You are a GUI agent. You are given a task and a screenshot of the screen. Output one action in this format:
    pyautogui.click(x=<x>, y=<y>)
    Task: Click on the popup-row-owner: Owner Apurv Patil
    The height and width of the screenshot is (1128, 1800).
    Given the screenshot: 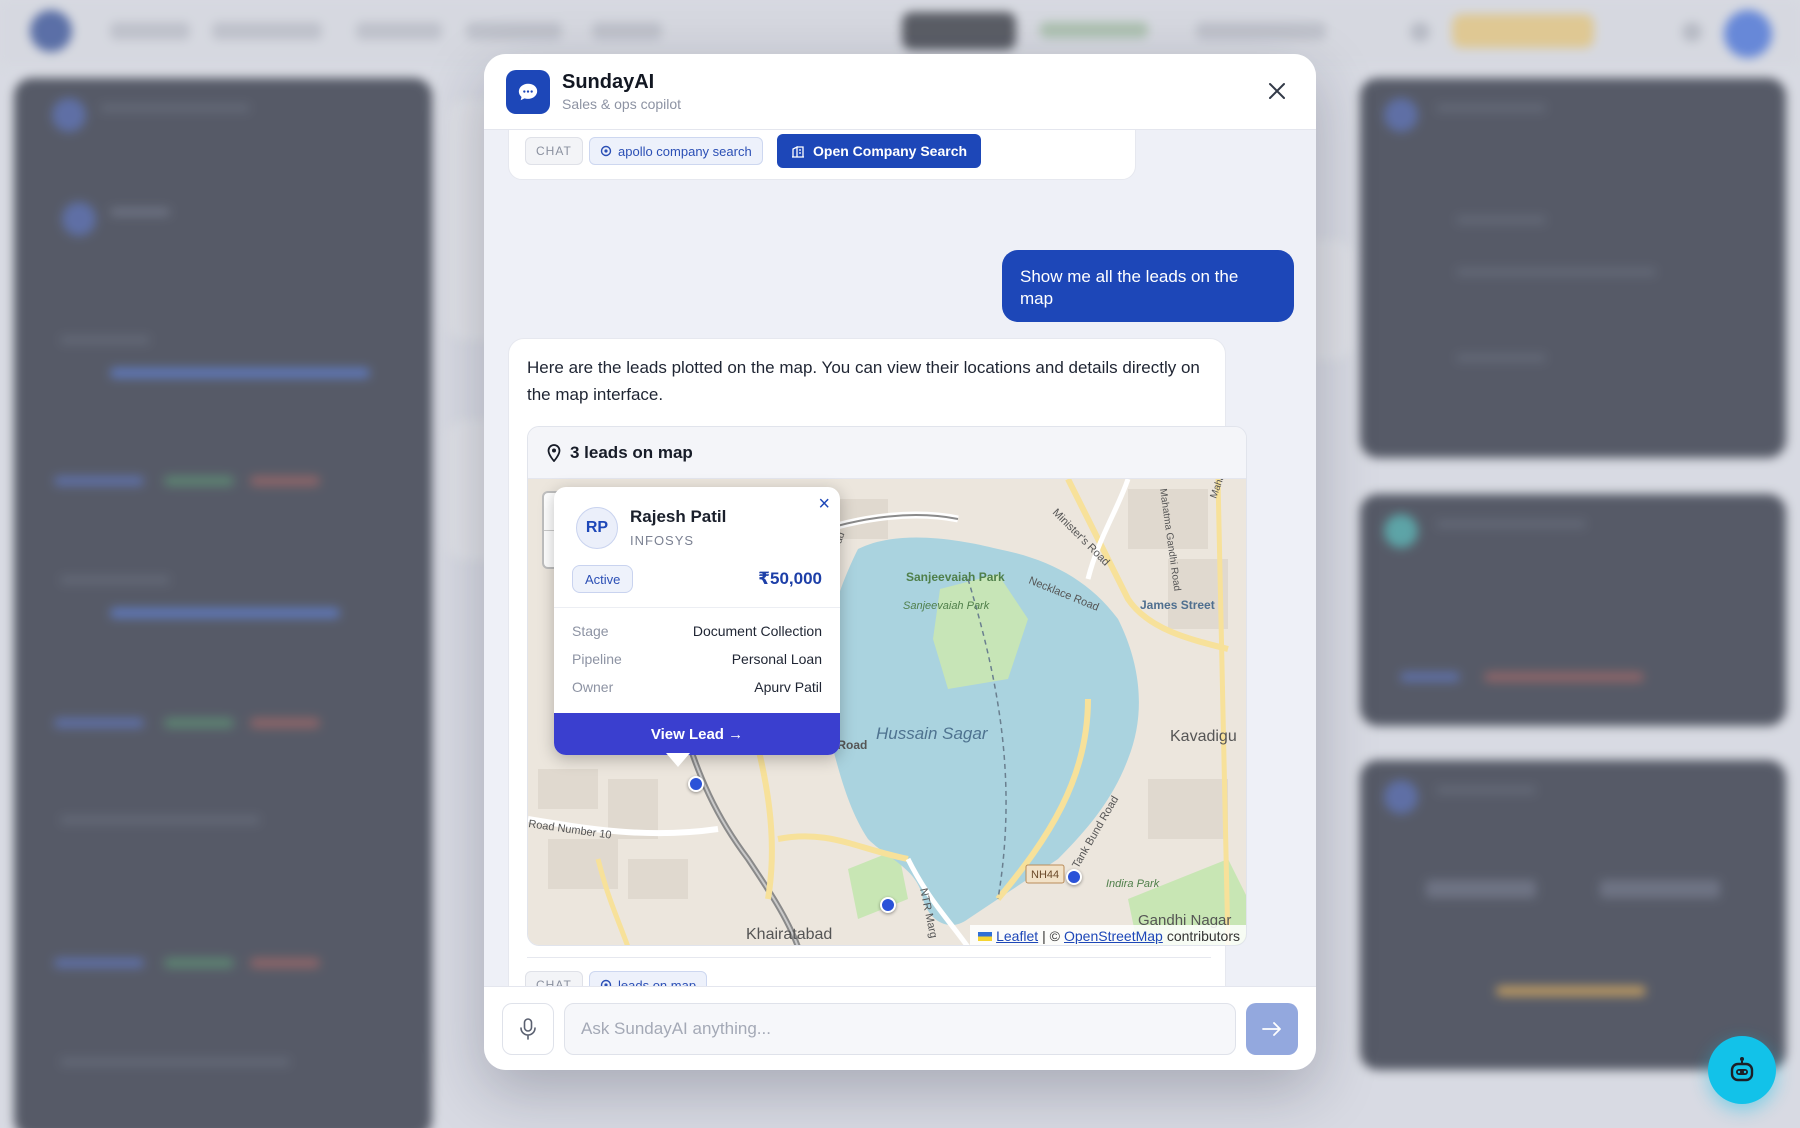 What is the action you would take?
    pyautogui.click(x=697, y=687)
    